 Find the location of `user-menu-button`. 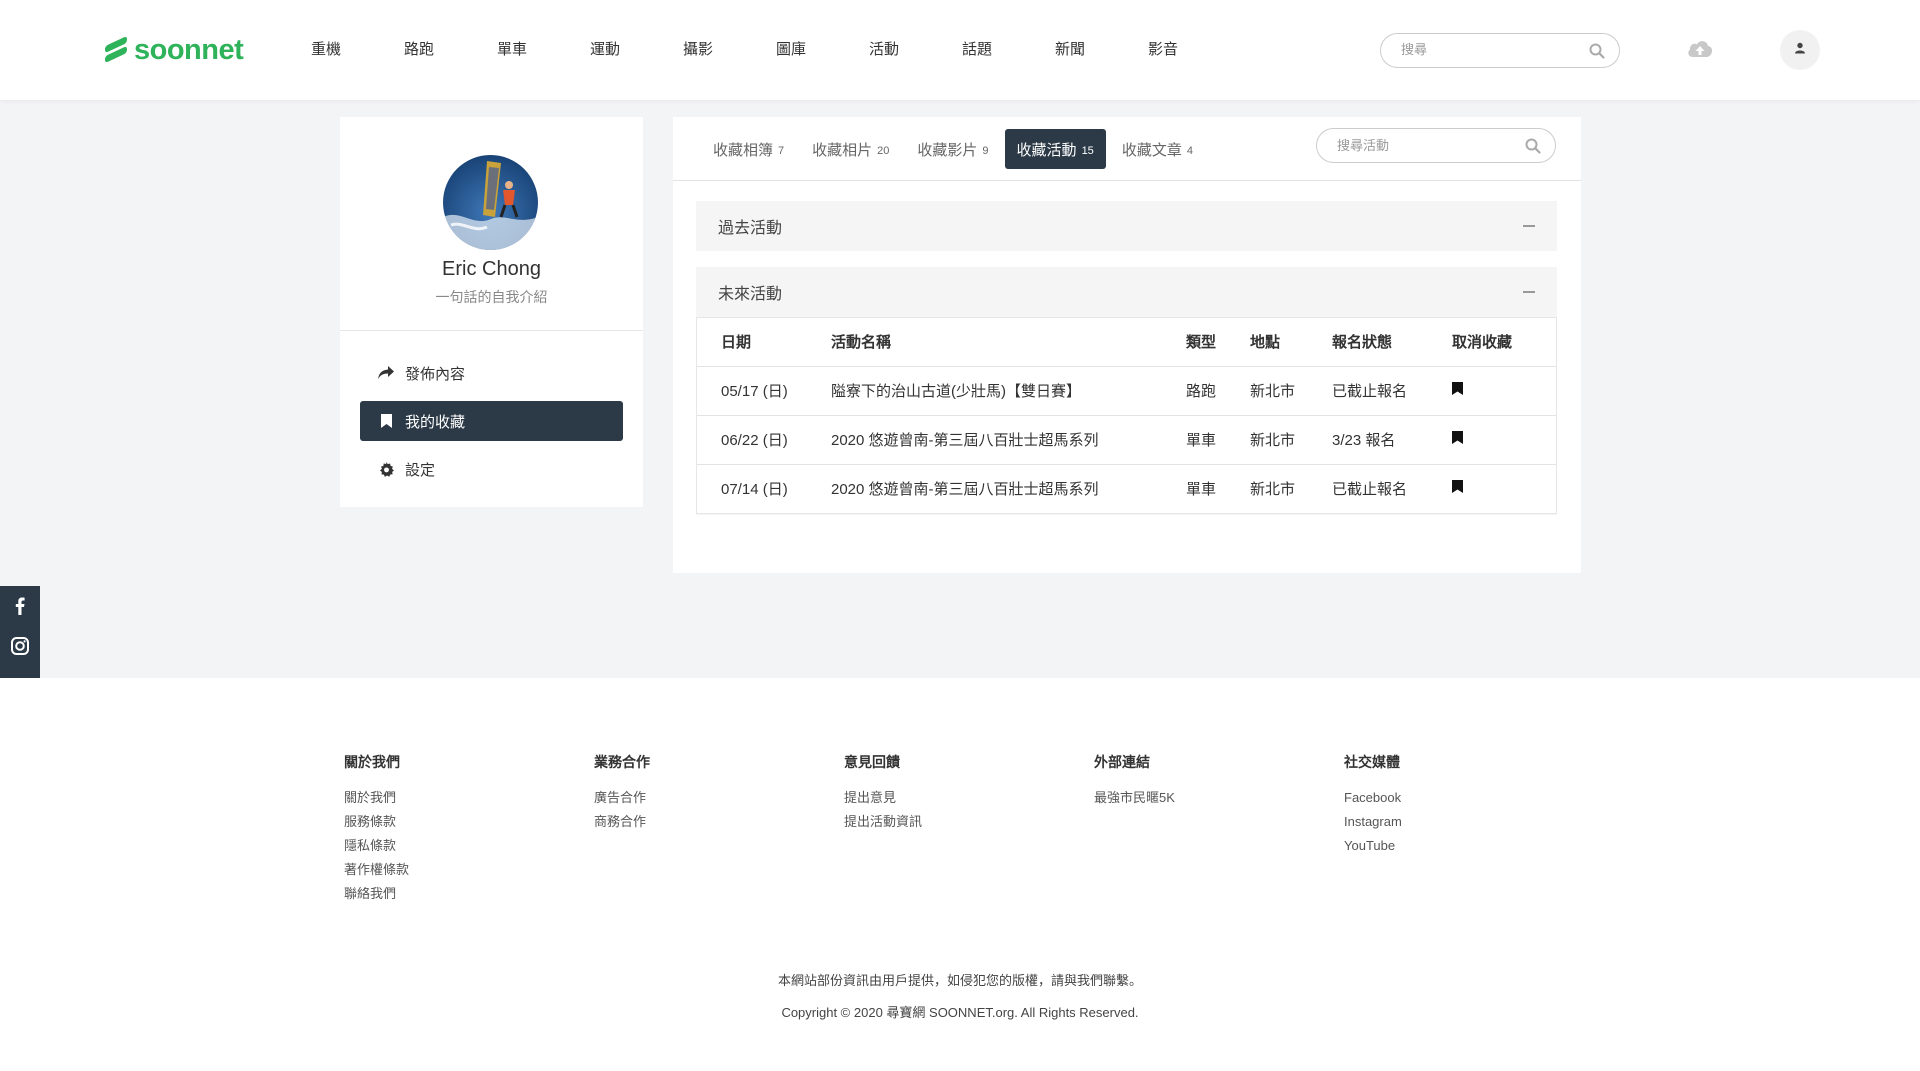

user-menu-button is located at coordinates (1800, 50).